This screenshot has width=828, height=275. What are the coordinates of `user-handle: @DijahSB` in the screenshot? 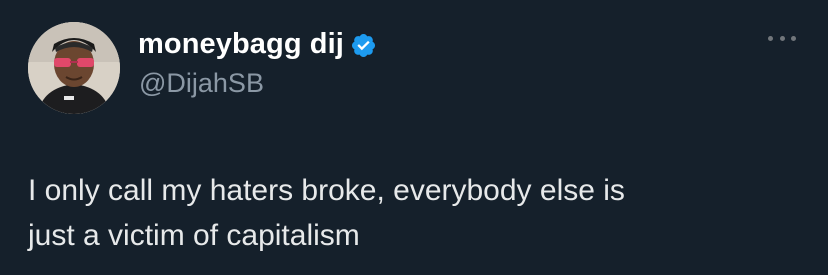 It's located at (201, 83).